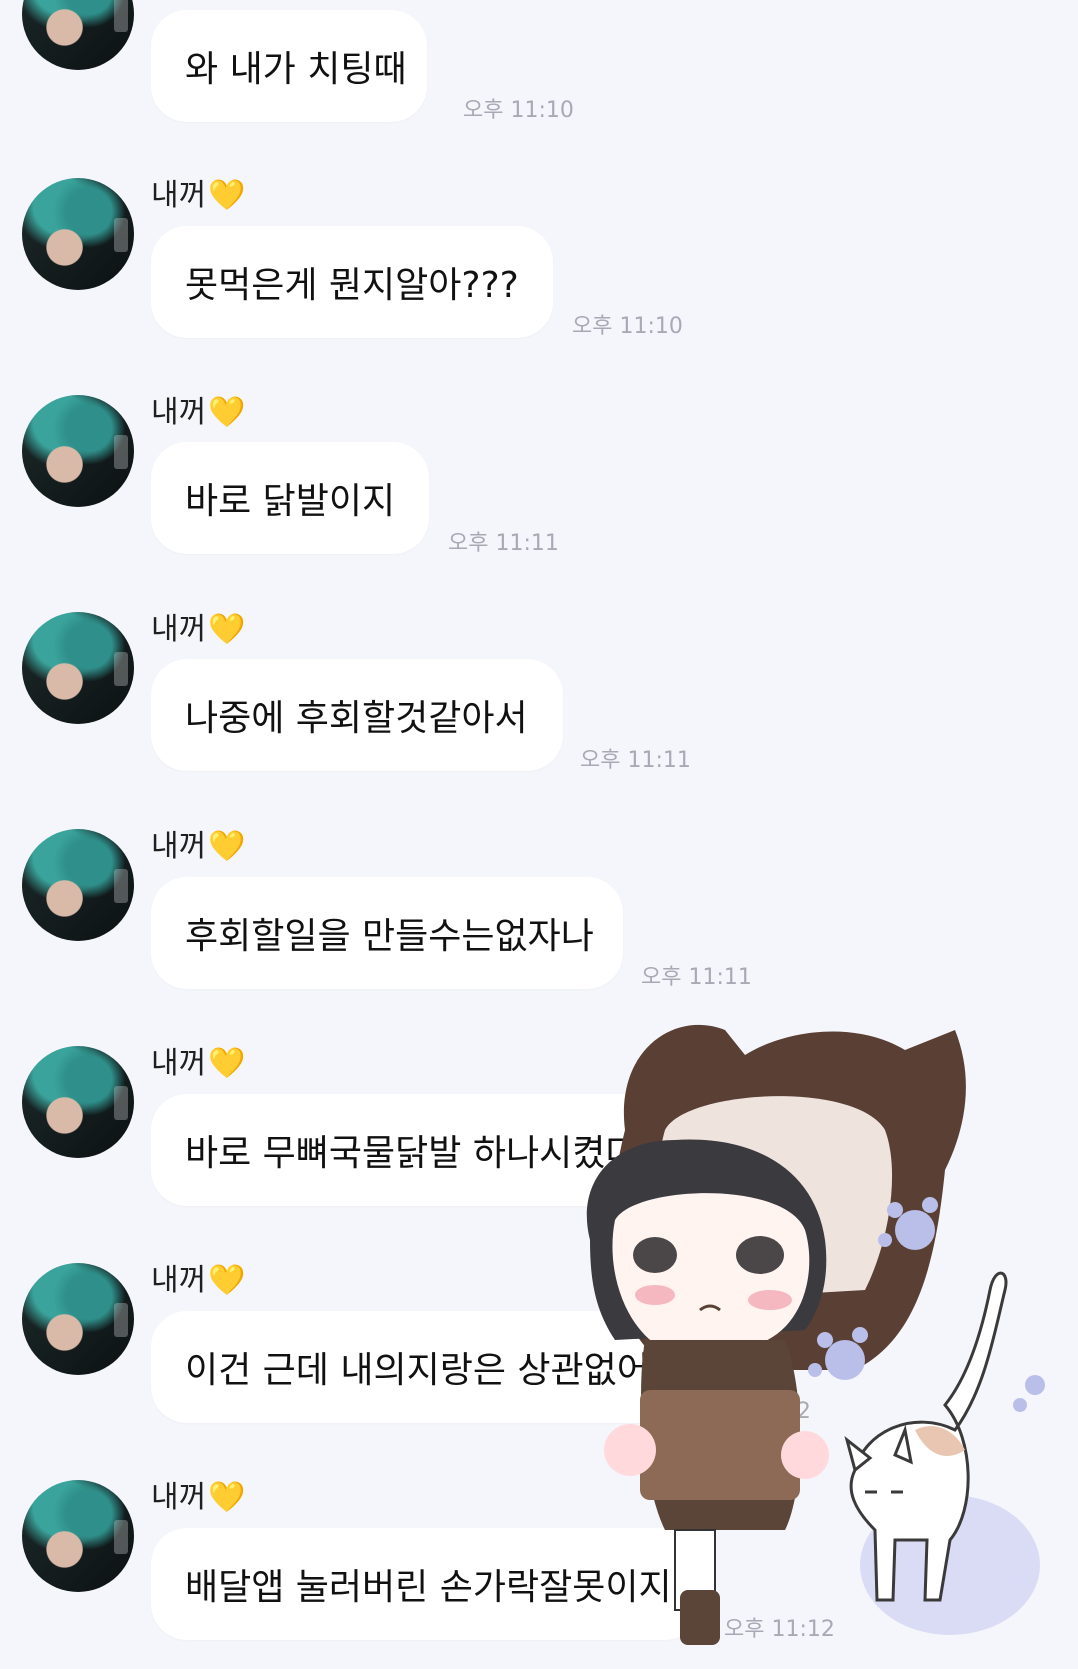  I want to click on message-bubble: 바로 닭발이지, so click(290, 498).